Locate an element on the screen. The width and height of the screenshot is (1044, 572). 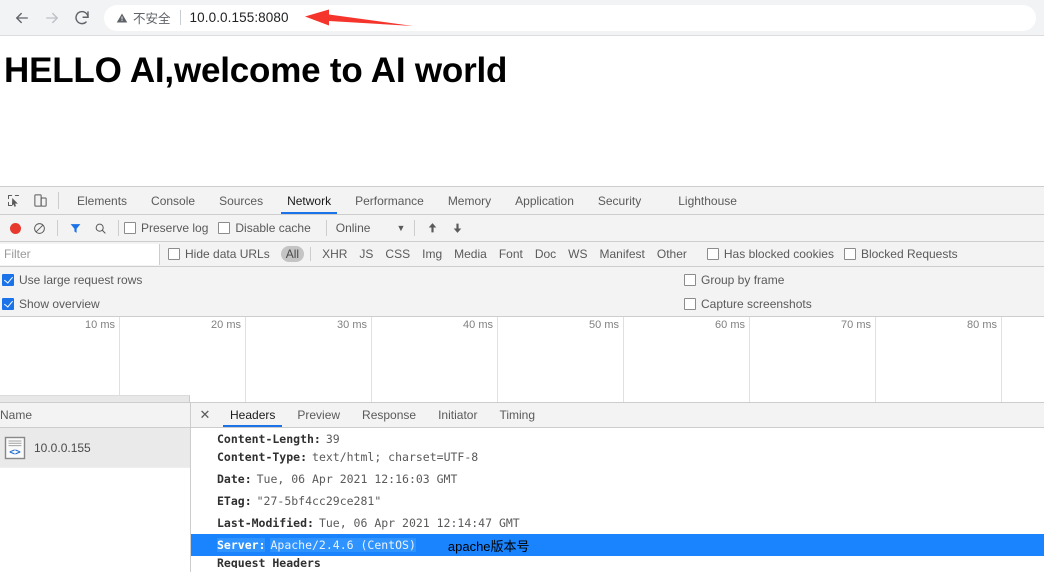
tab-headers: Headers is located at coordinates (252, 415).